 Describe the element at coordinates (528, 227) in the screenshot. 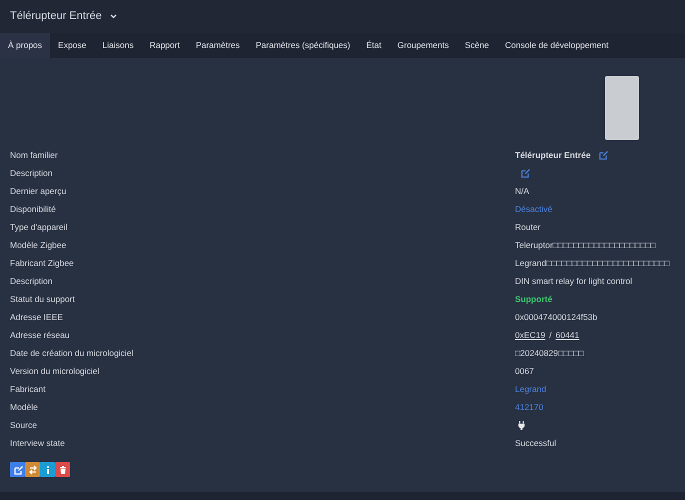

I see `field-value: Router` at that location.